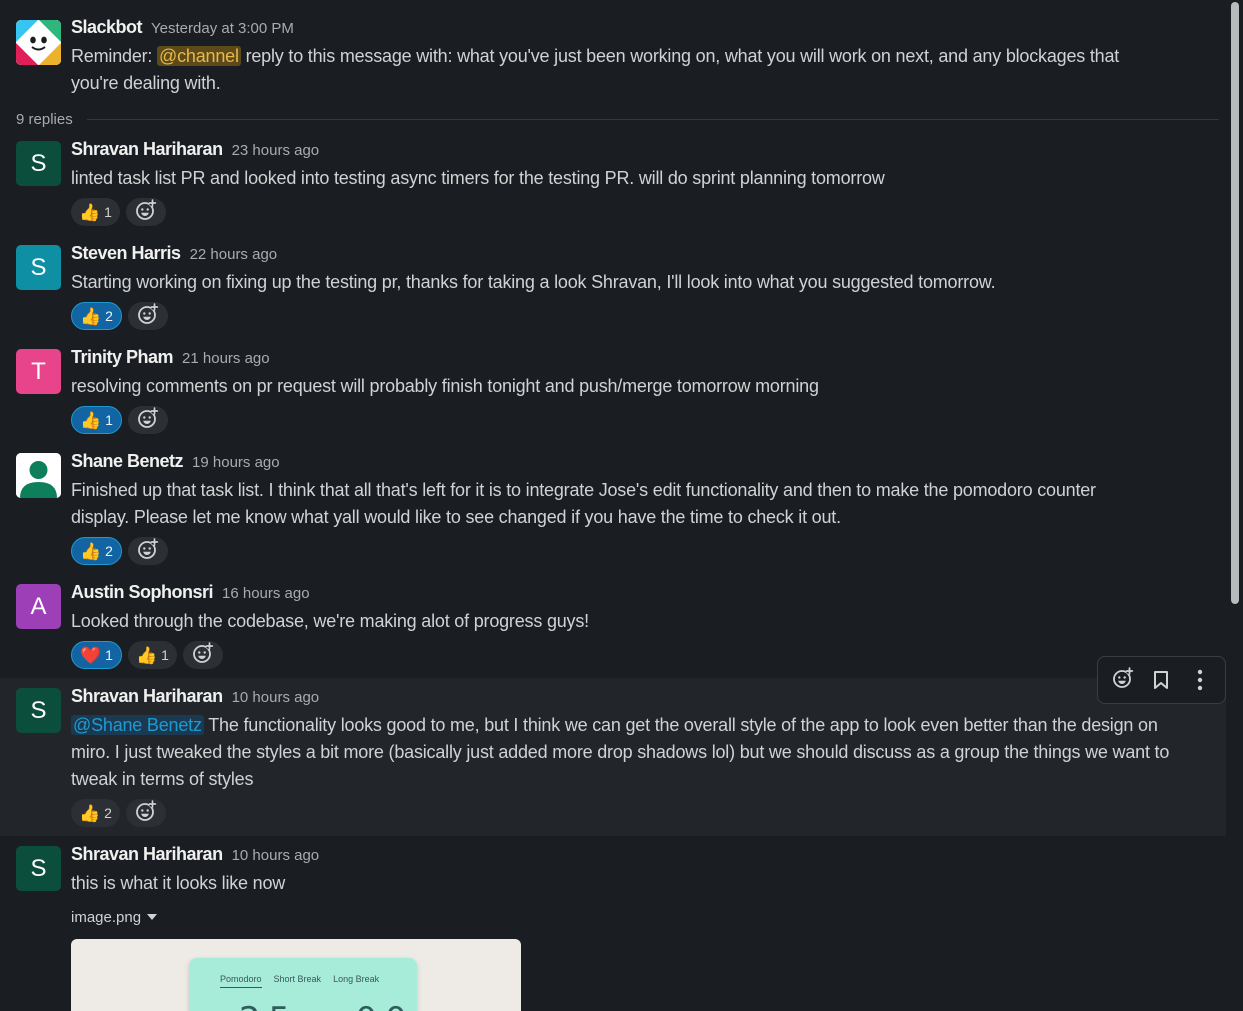 Image resolution: width=1243 pixels, height=1011 pixels. I want to click on pomodoro-timer: 25 : 00, so click(327, 1005).